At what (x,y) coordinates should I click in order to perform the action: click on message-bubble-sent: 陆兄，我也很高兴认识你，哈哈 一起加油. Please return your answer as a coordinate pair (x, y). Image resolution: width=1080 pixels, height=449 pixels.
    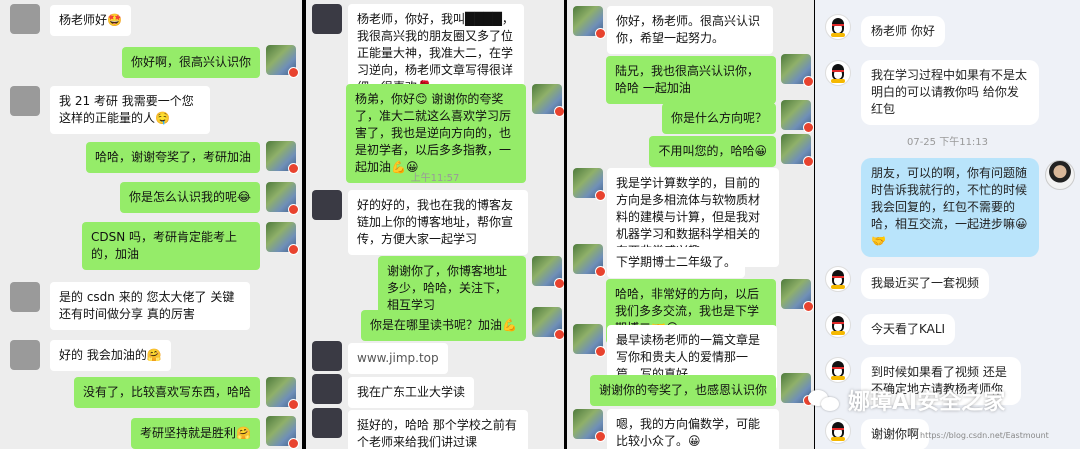
    Looking at the image, I should click on (691, 80).